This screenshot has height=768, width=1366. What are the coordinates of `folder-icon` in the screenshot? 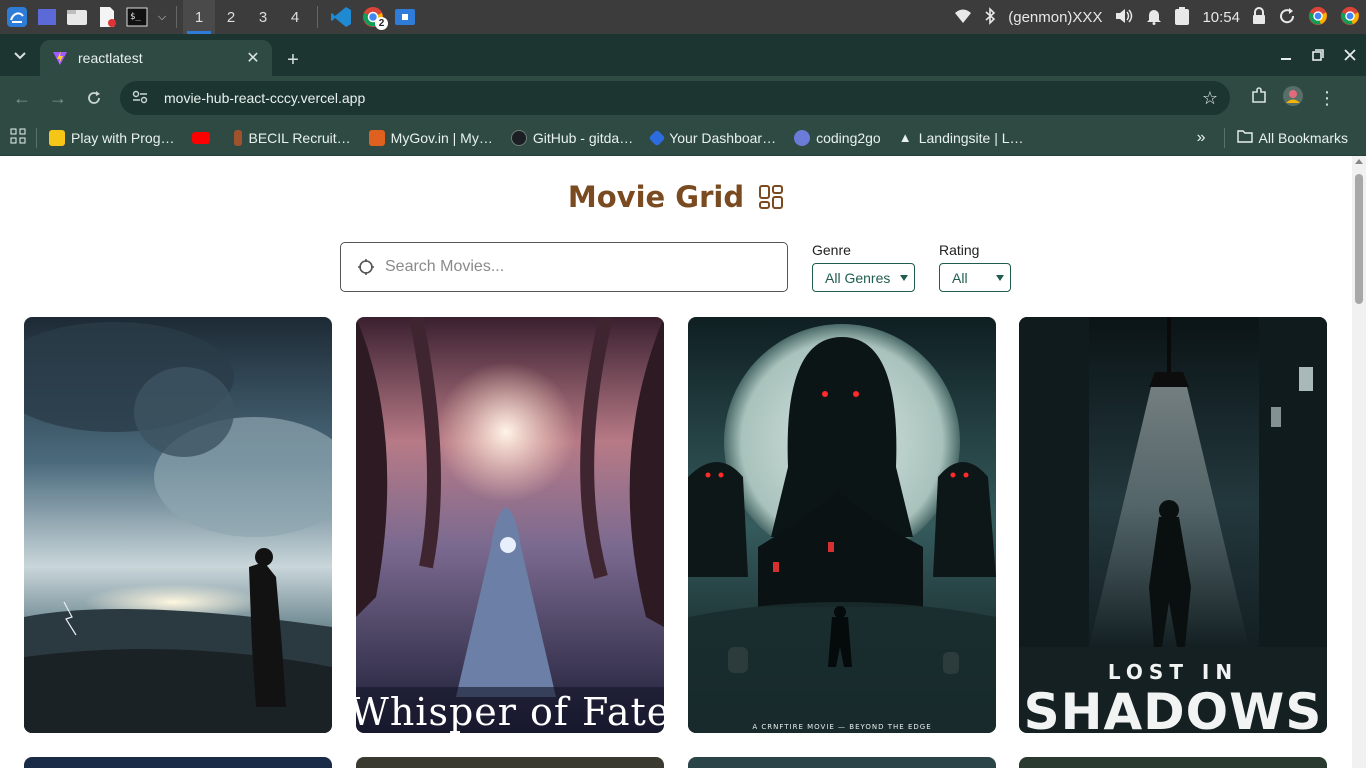 It's located at (1244, 137).